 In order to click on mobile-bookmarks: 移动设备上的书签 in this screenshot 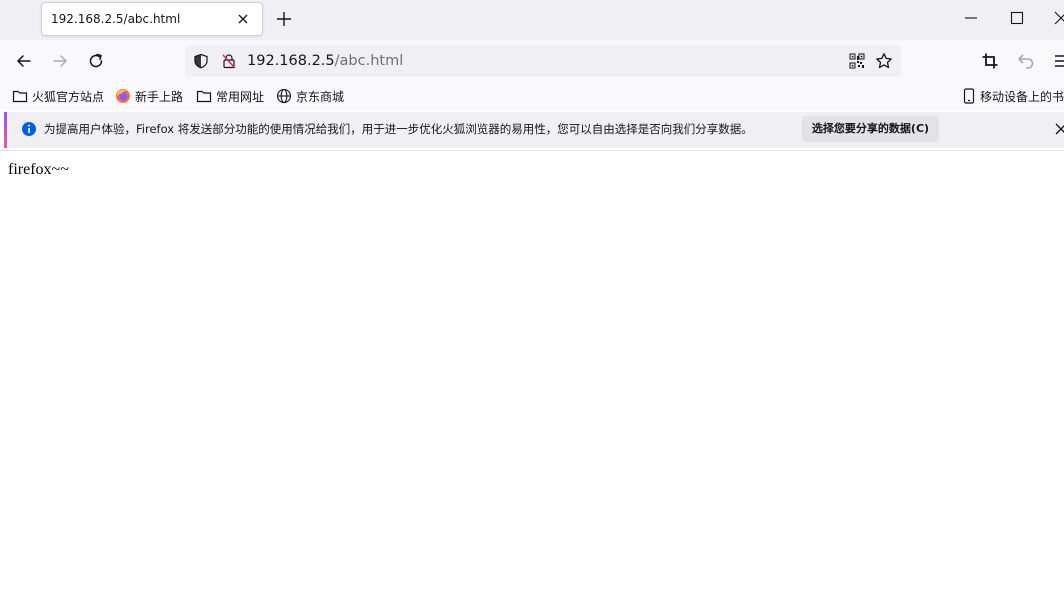, I will do `click(1013, 96)`.